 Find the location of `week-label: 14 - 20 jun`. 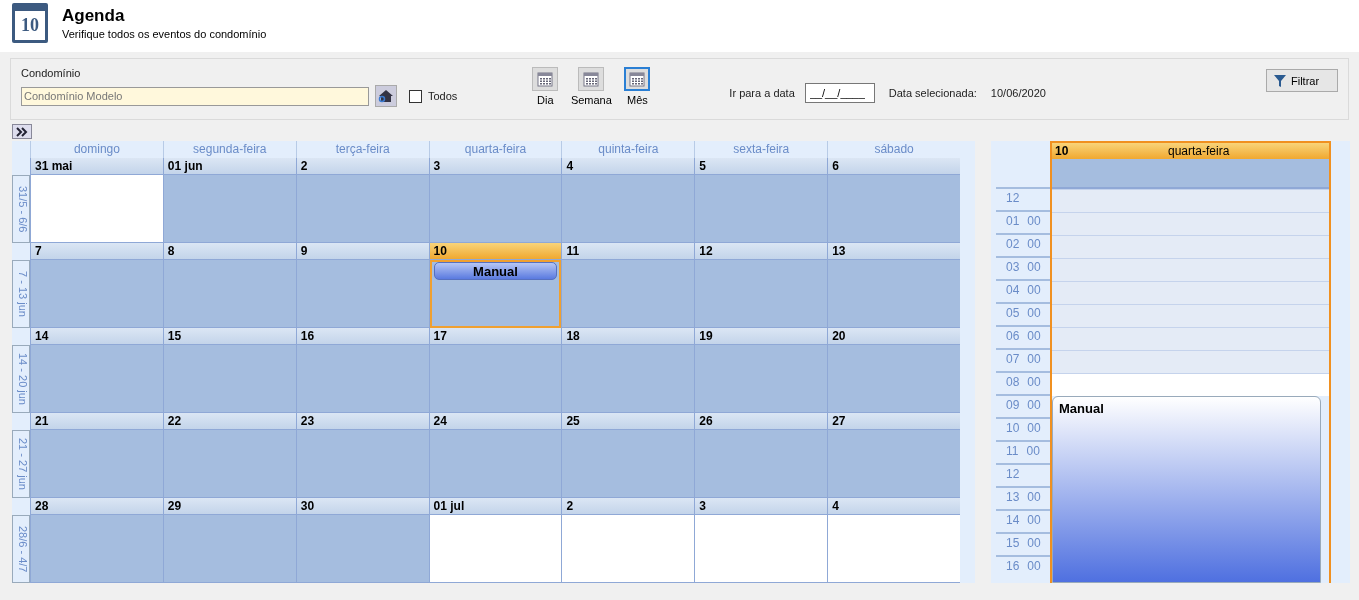

week-label: 14 - 20 jun is located at coordinates (21, 379).